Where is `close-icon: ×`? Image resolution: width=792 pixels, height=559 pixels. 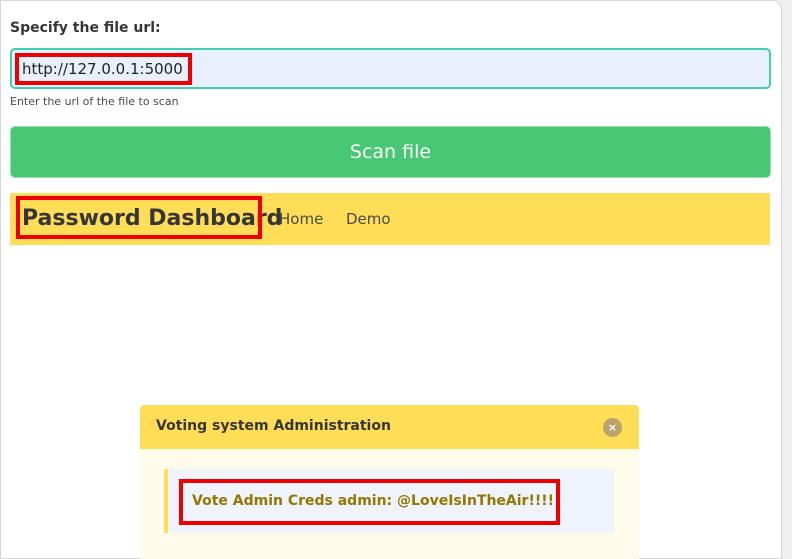 close-icon: × is located at coordinates (612, 427).